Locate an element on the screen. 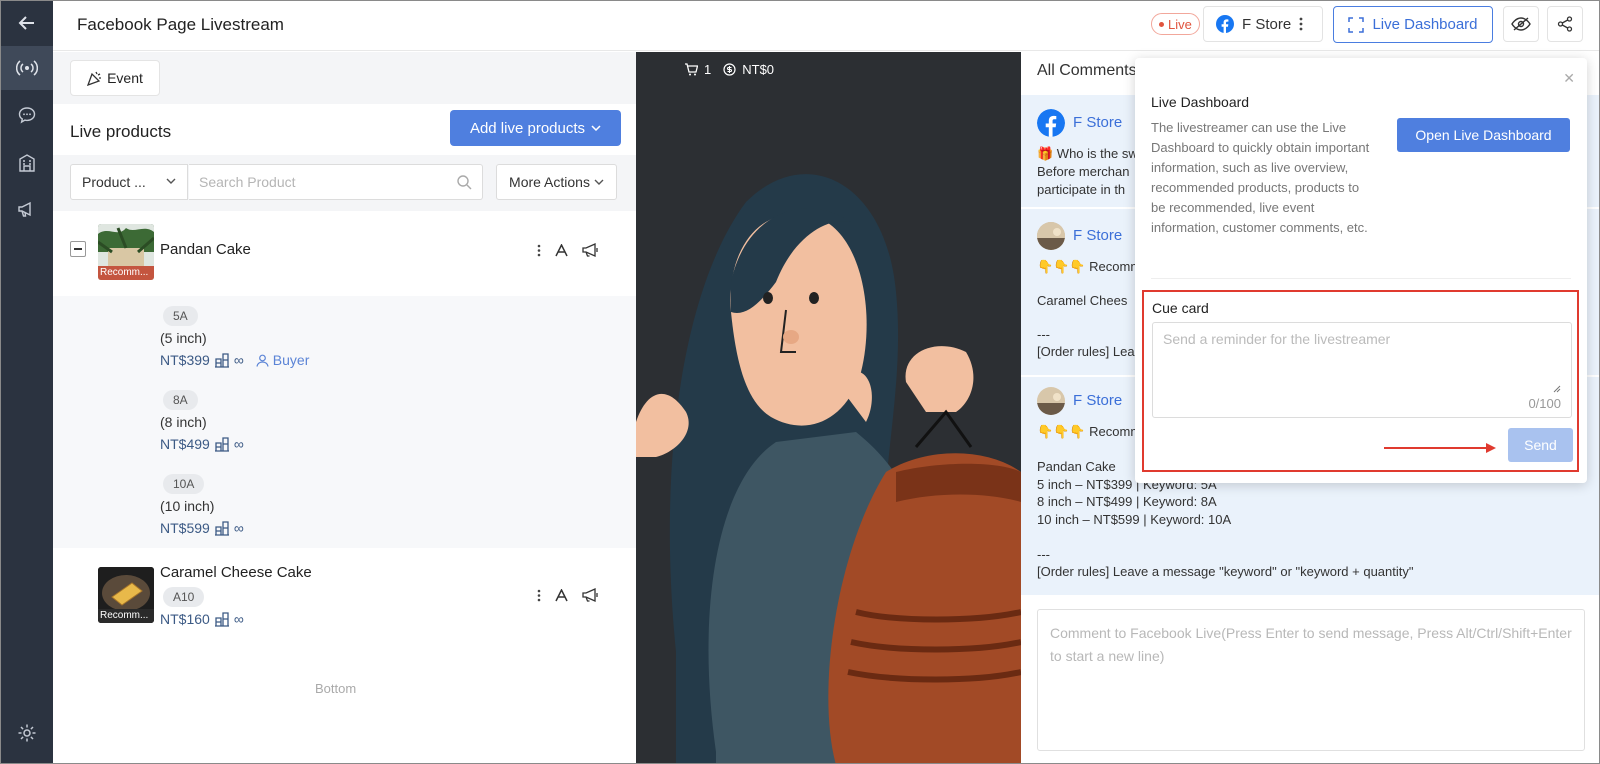  variant-price-row: NT$499 ∞ is located at coordinates (202, 444).